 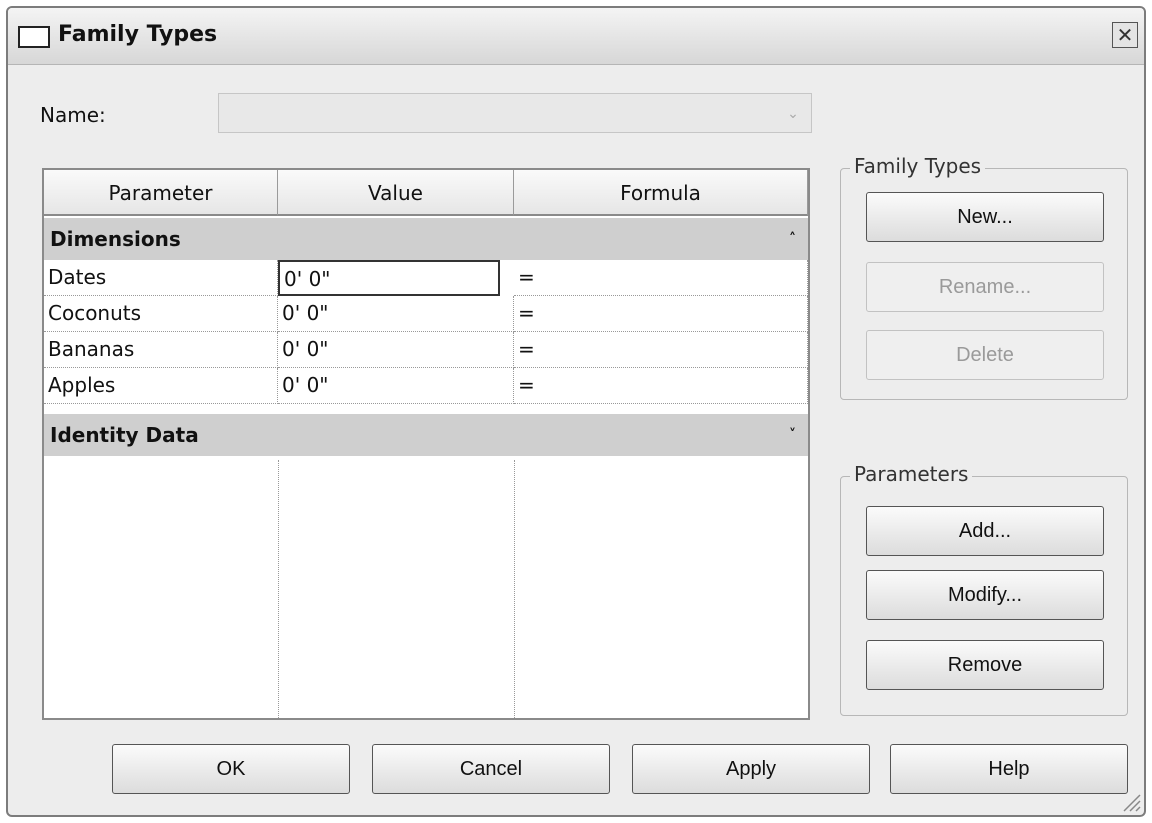 What do you see at coordinates (34, 37) in the screenshot?
I see `window-icon` at bounding box center [34, 37].